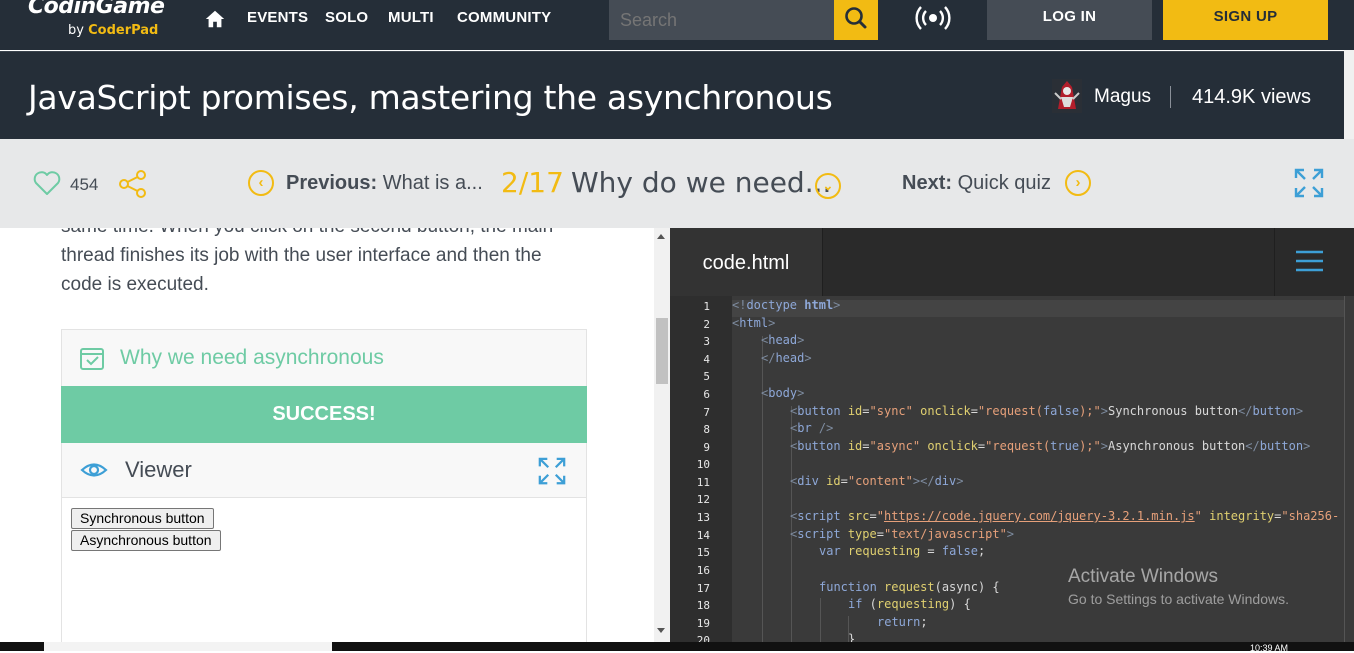 The image size is (1354, 653). I want to click on line-number: 18, so click(703, 605).